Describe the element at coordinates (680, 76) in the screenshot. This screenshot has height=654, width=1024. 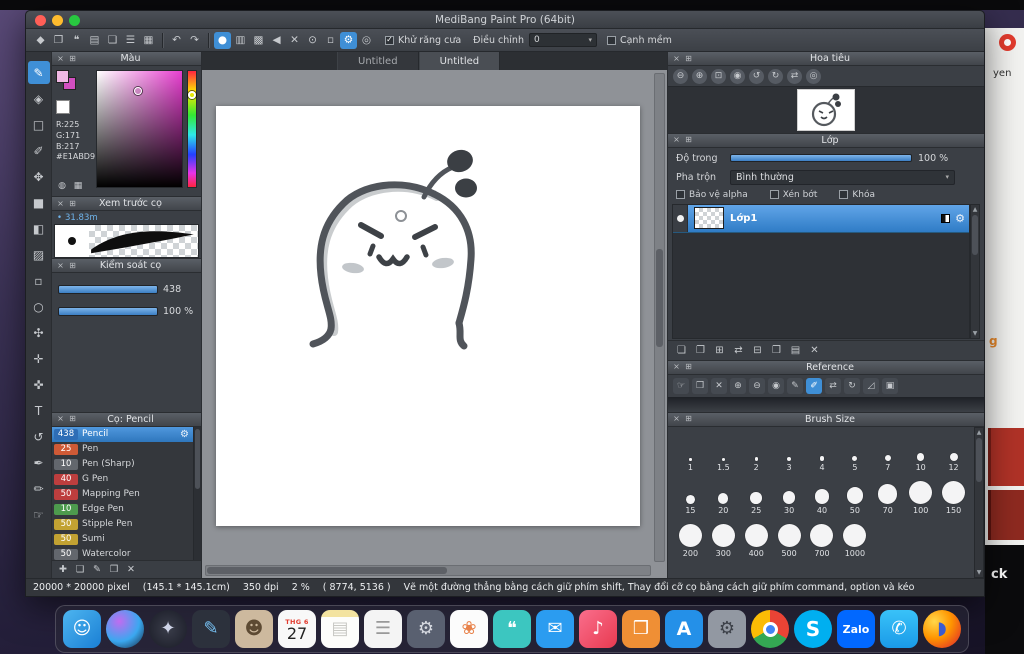
I see `zoom-out-icon: ⊖` at that location.